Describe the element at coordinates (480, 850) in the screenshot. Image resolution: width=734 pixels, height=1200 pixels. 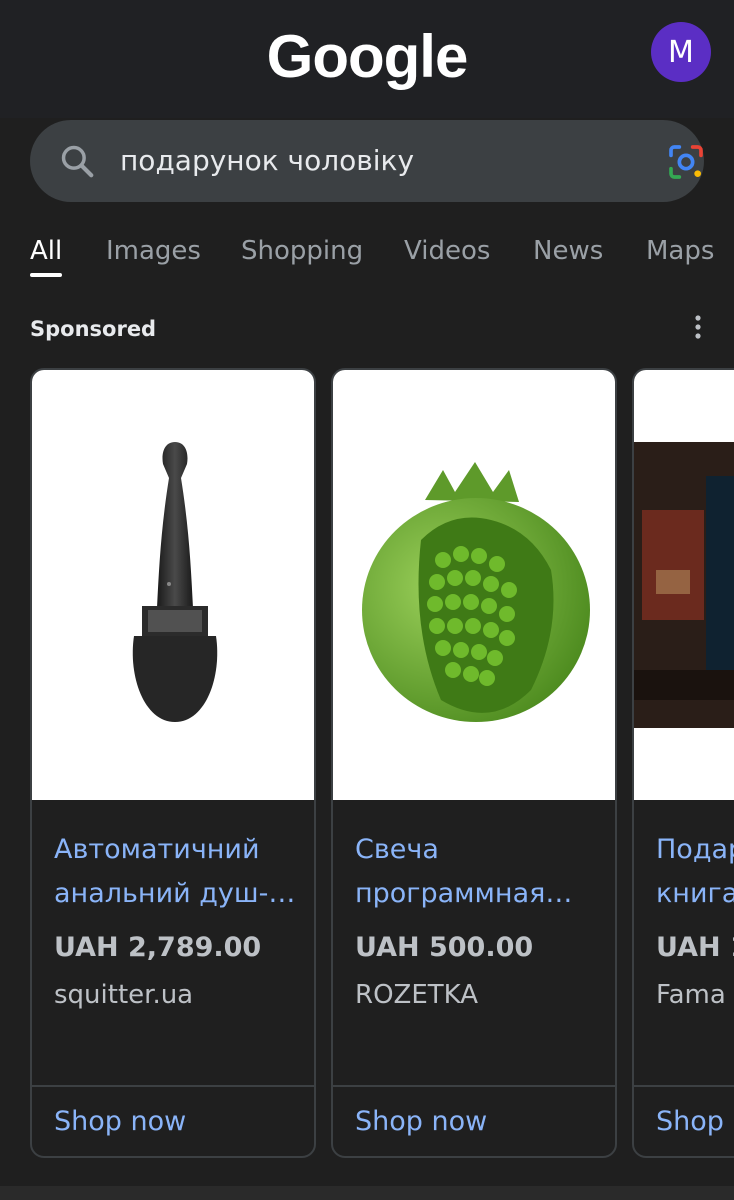
I see `product-title-line1: Свеча` at that location.